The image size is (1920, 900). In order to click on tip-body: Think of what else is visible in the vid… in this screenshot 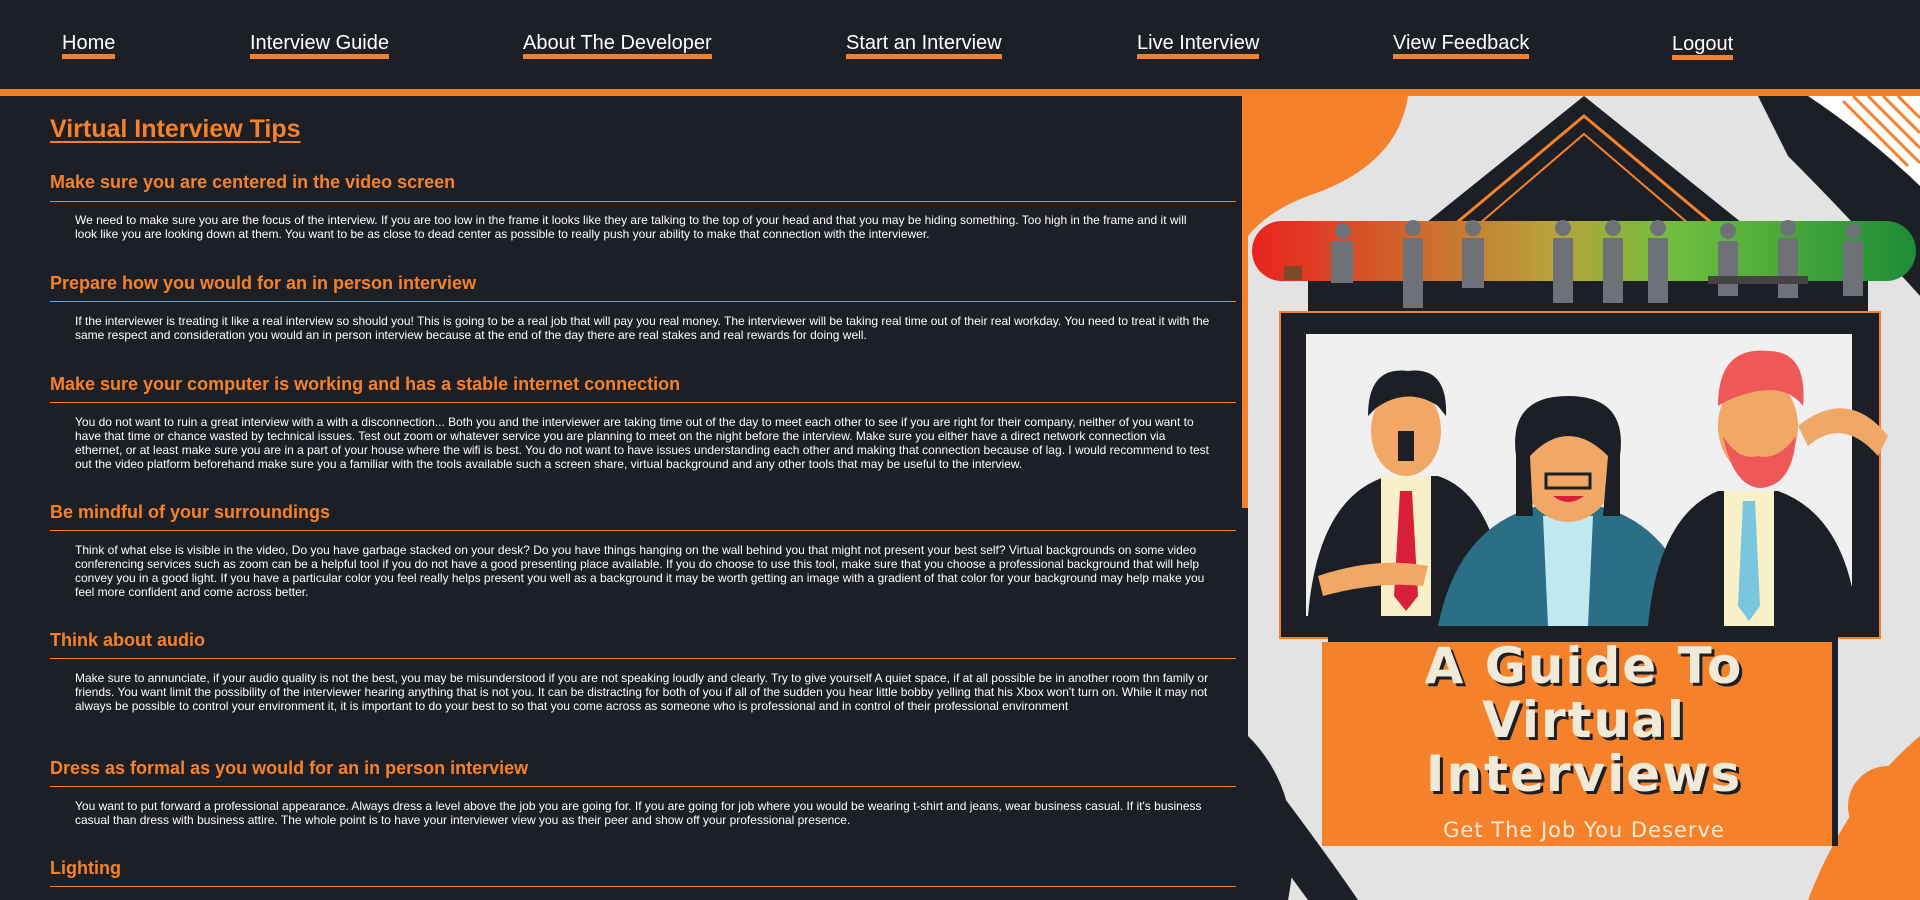, I will do `click(640, 571)`.